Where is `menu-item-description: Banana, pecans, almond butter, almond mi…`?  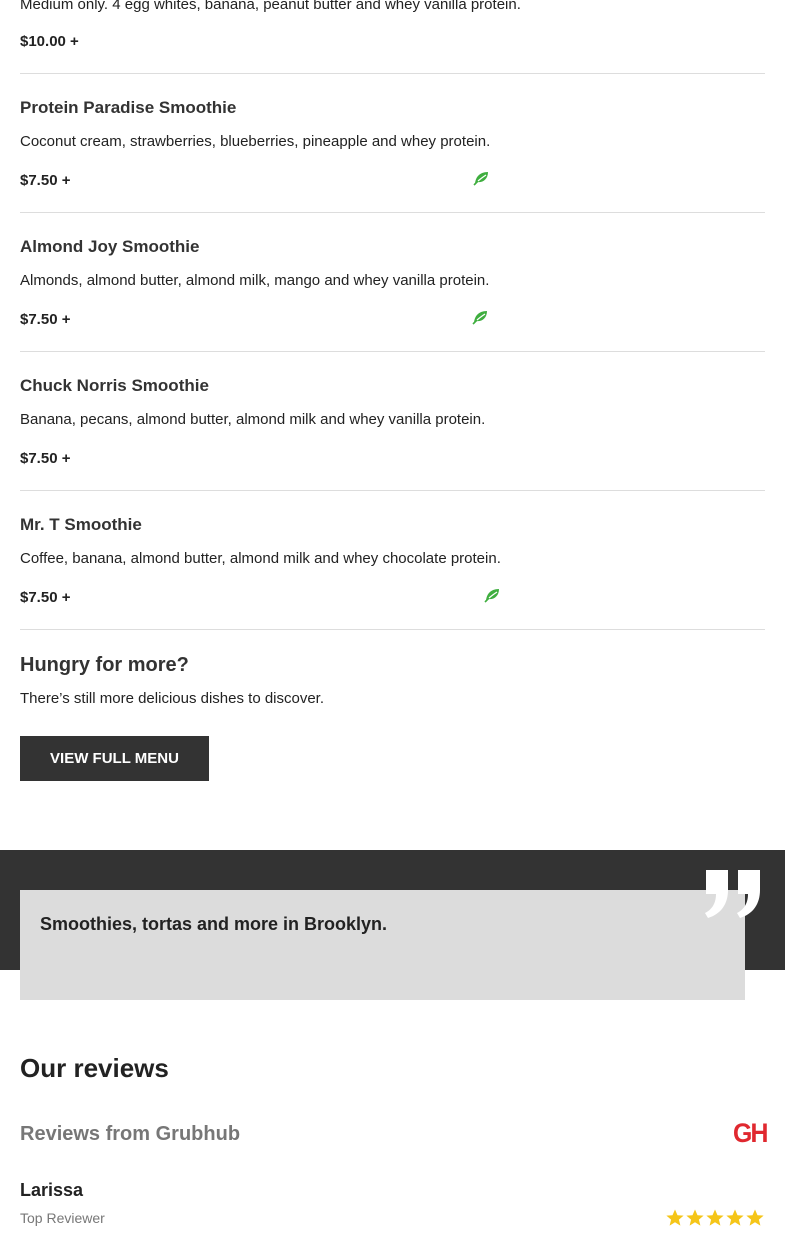 menu-item-description: Banana, pecans, almond butter, almond mi… is located at coordinates (253, 419).